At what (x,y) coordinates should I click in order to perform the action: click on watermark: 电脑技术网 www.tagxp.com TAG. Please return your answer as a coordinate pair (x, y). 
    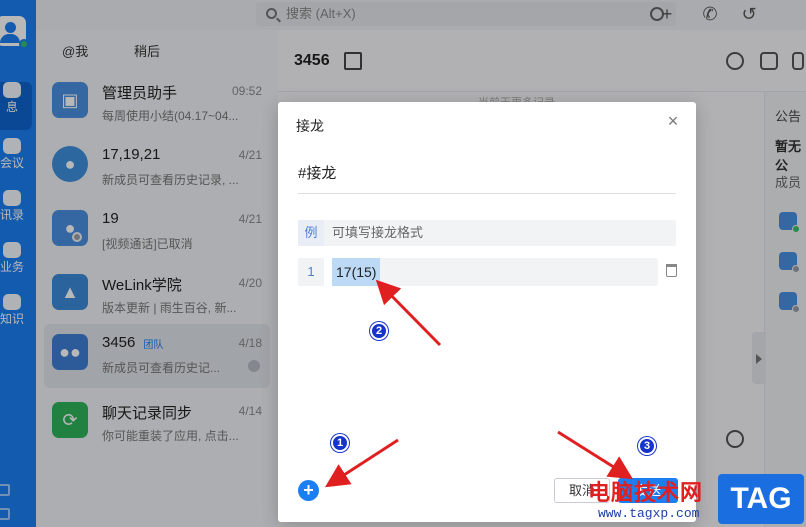
    Looking at the image, I should click on (697, 499).